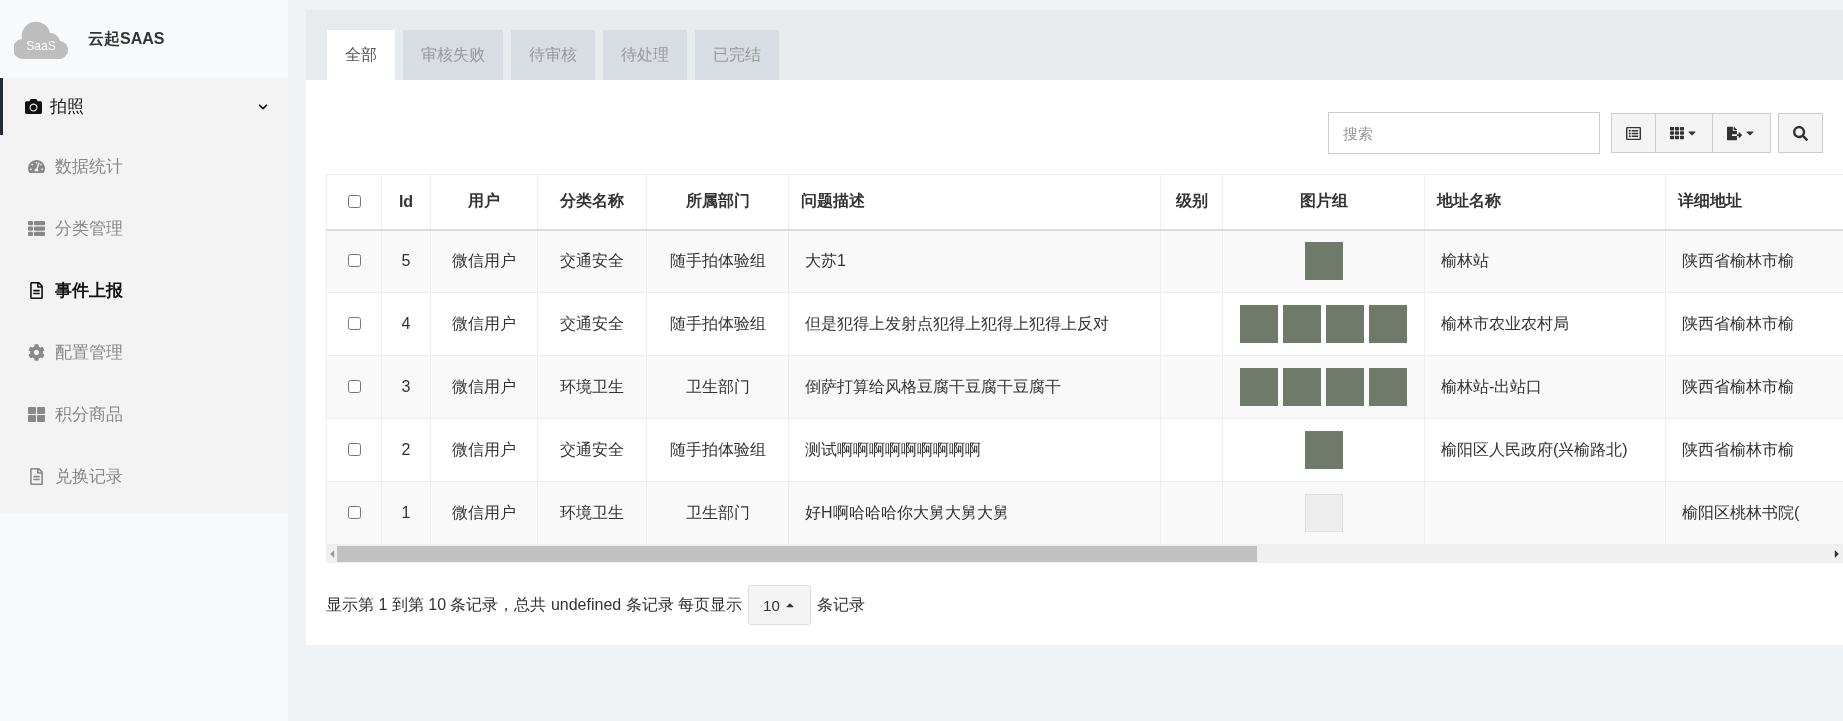 The width and height of the screenshot is (1843, 721). Describe the element at coordinates (144, 166) in the screenshot. I see `menu-item: 数据统计` at that location.